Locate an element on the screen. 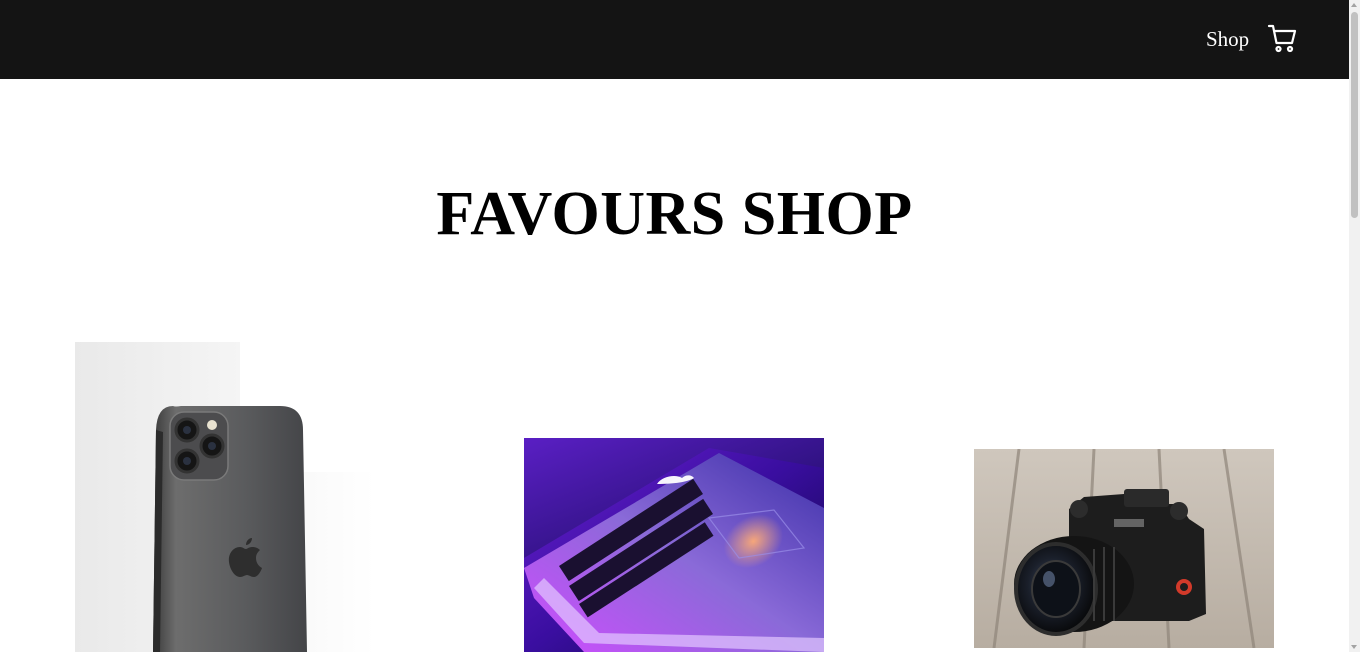 This screenshot has height=652, width=1360. scroll-down-arrow-icon is located at coordinates (1354, 647).